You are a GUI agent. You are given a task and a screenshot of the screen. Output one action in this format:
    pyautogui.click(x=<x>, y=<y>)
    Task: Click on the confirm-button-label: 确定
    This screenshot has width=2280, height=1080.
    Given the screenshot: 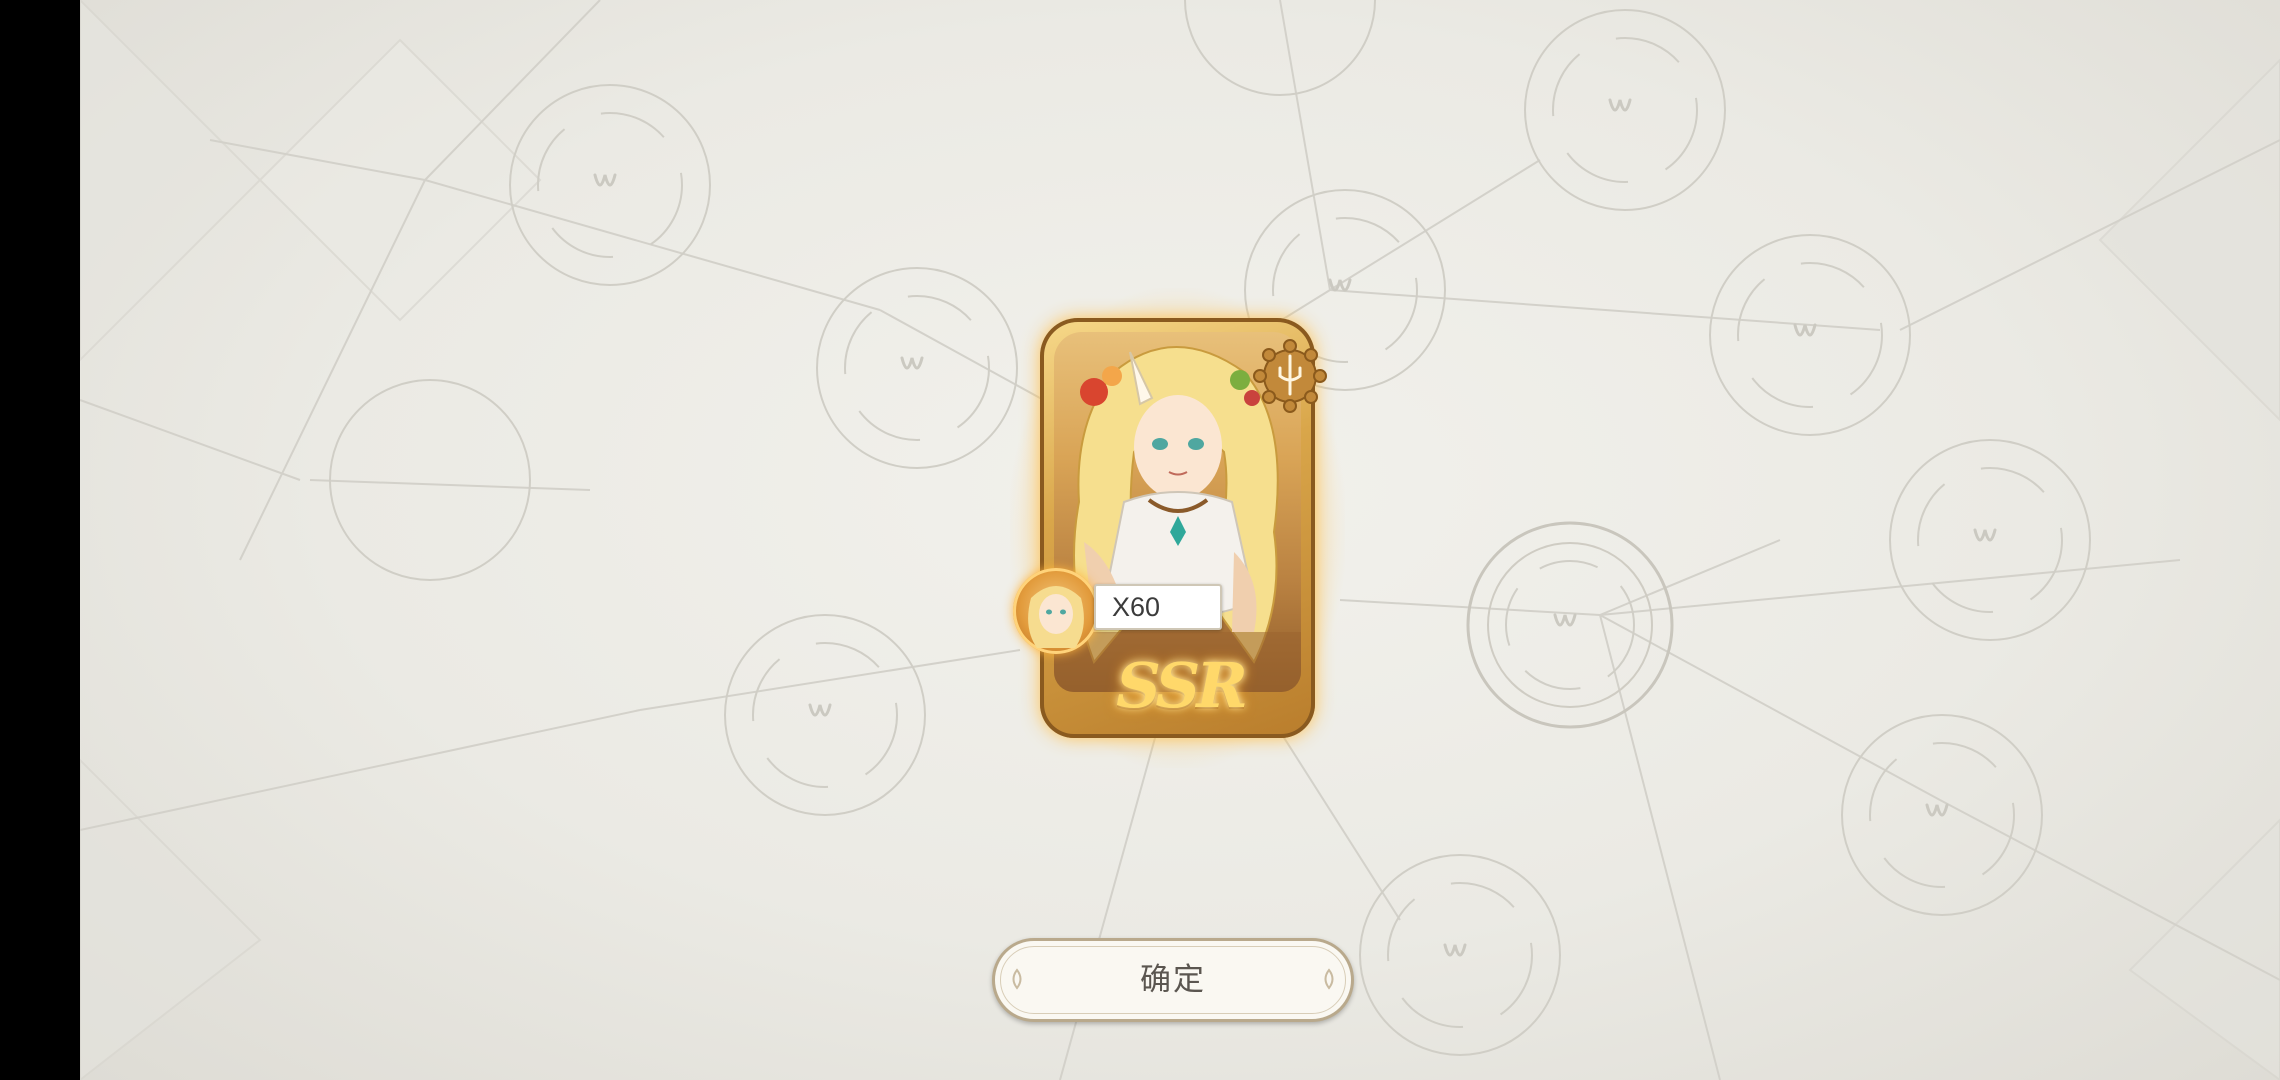 What is the action you would take?
    pyautogui.click(x=1173, y=980)
    